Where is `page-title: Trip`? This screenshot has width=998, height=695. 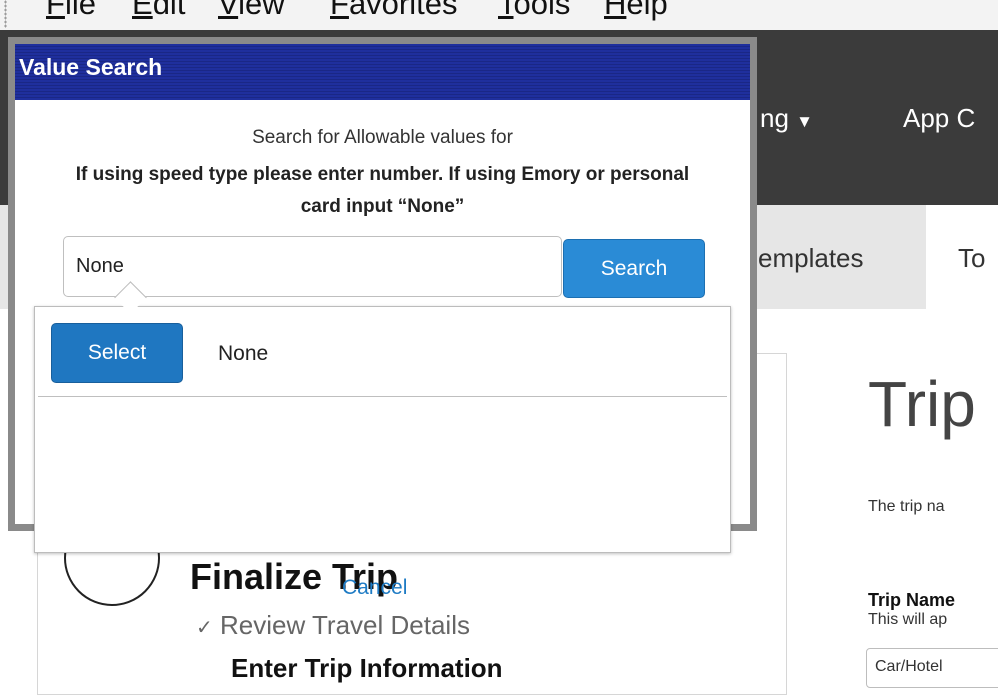
page-title: Trip is located at coordinates (922, 404).